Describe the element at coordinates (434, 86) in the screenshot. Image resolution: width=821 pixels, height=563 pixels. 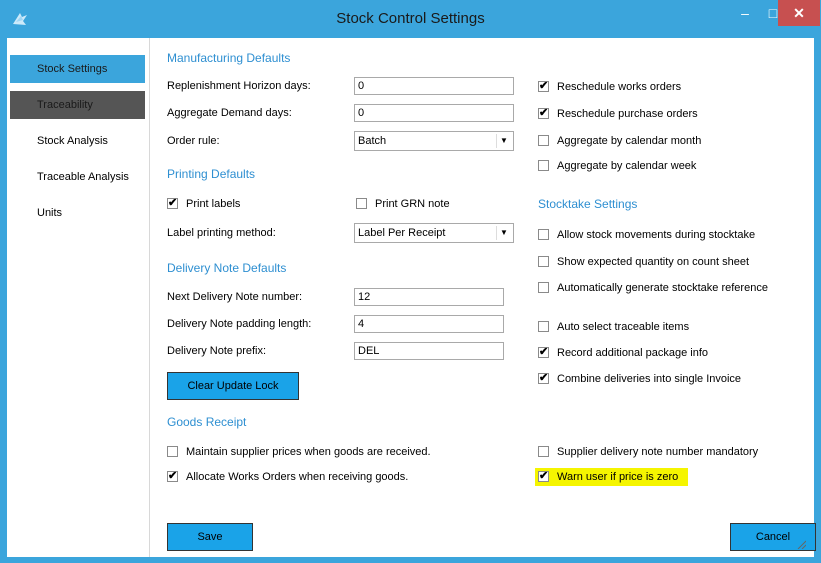
I see `horizon-input: 0` at that location.